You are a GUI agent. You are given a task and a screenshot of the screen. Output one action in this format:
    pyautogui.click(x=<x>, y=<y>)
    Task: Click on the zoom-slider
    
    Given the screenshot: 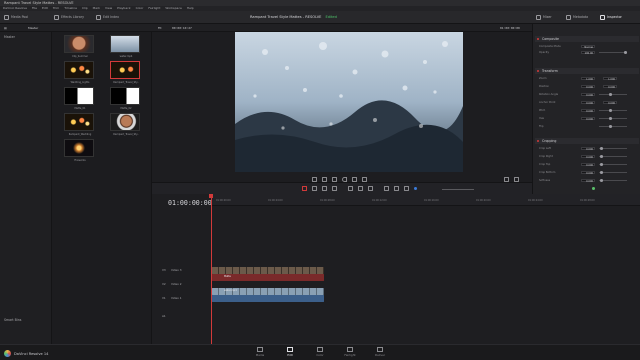 What is the action you would take?
    pyautogui.click(x=458, y=189)
    